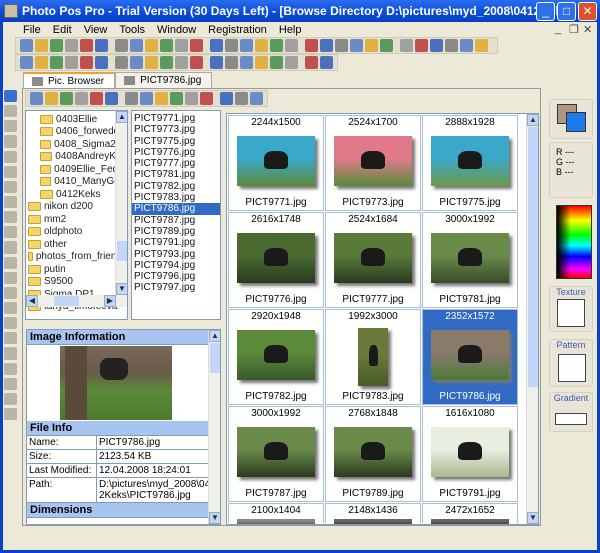  What do you see at coordinates (77, 119) in the screenshot?
I see `folder-item: 0403Ellie` at bounding box center [77, 119].